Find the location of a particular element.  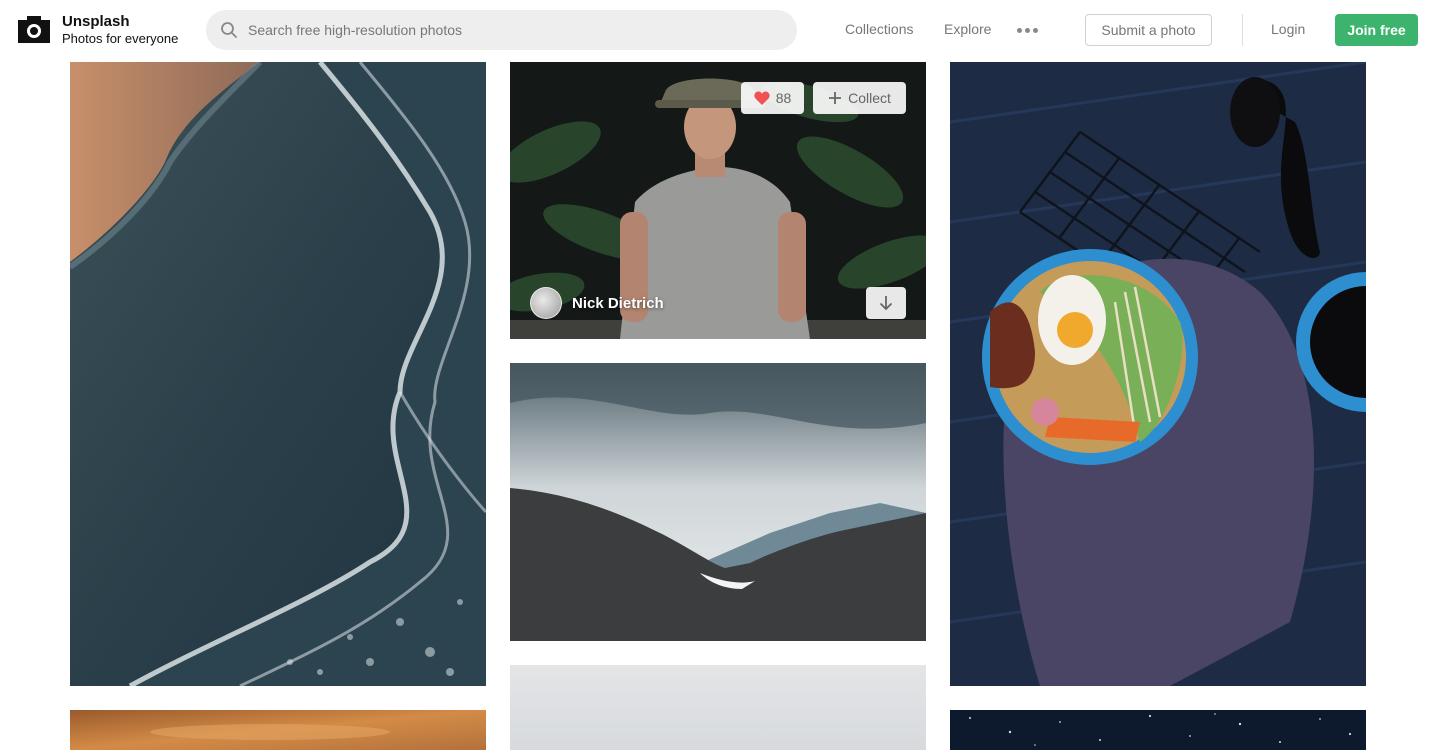

photo-misty-mountains is located at coordinates (718, 502).